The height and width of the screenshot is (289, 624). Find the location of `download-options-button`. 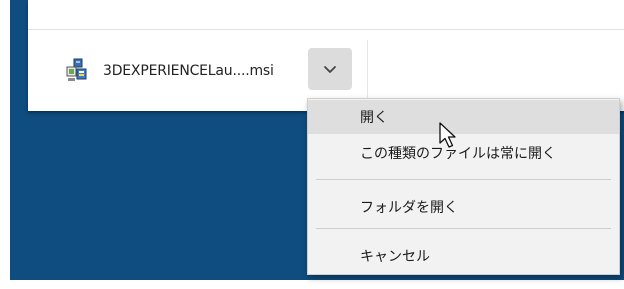

download-options-button is located at coordinates (330, 69).